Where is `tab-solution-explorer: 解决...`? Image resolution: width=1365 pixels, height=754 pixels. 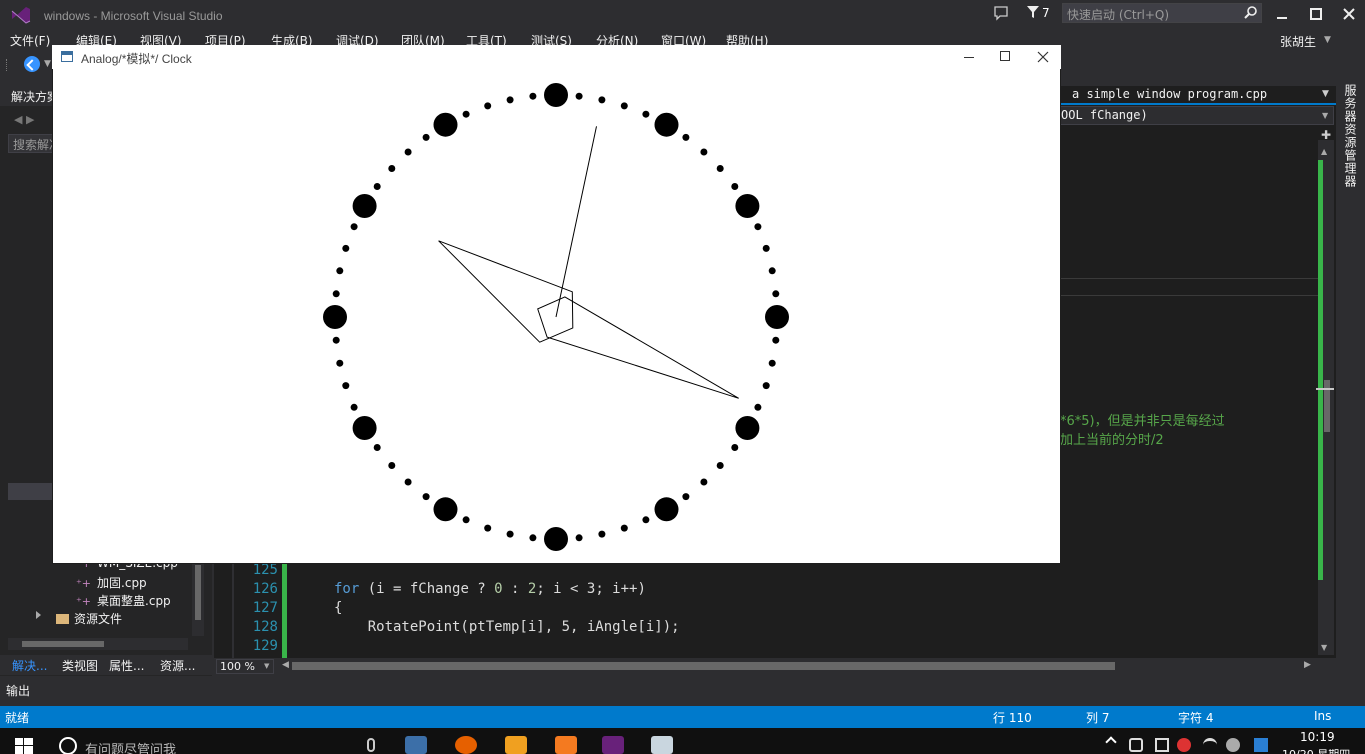
tab-solution-explorer: 解决... is located at coordinates (29, 665).